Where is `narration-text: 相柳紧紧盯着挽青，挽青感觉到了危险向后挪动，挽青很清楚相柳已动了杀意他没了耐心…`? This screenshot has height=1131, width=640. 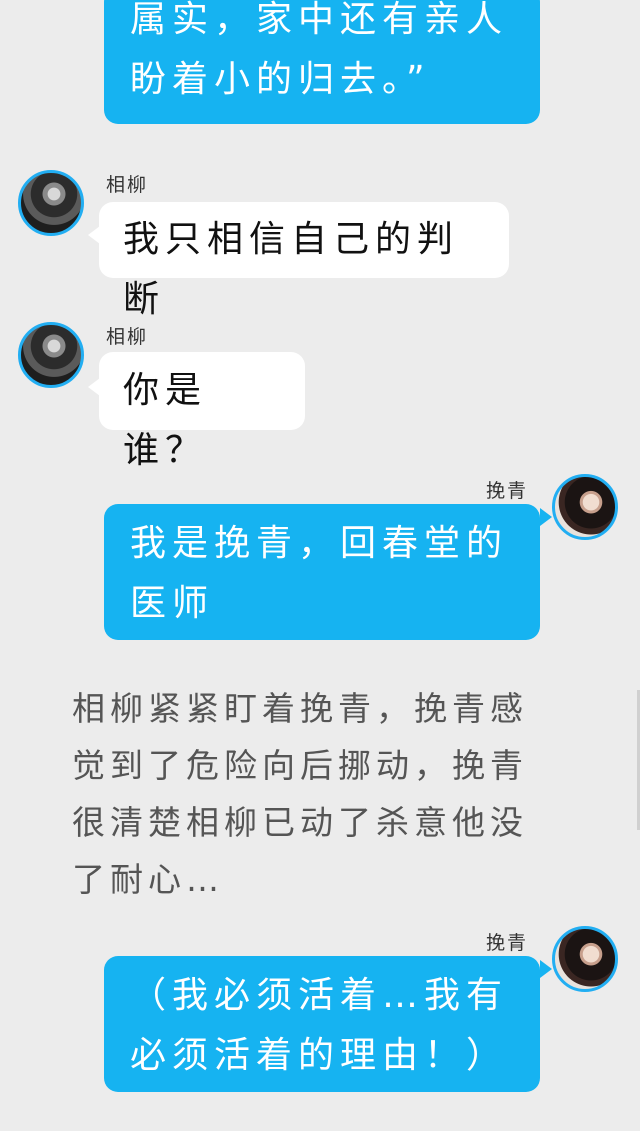 narration-text: 相柳紧紧盯着挽青，挽青感觉到了危险向后挪动，挽青很清楚相柳已动了杀意他没了耐心… is located at coordinates (300, 794).